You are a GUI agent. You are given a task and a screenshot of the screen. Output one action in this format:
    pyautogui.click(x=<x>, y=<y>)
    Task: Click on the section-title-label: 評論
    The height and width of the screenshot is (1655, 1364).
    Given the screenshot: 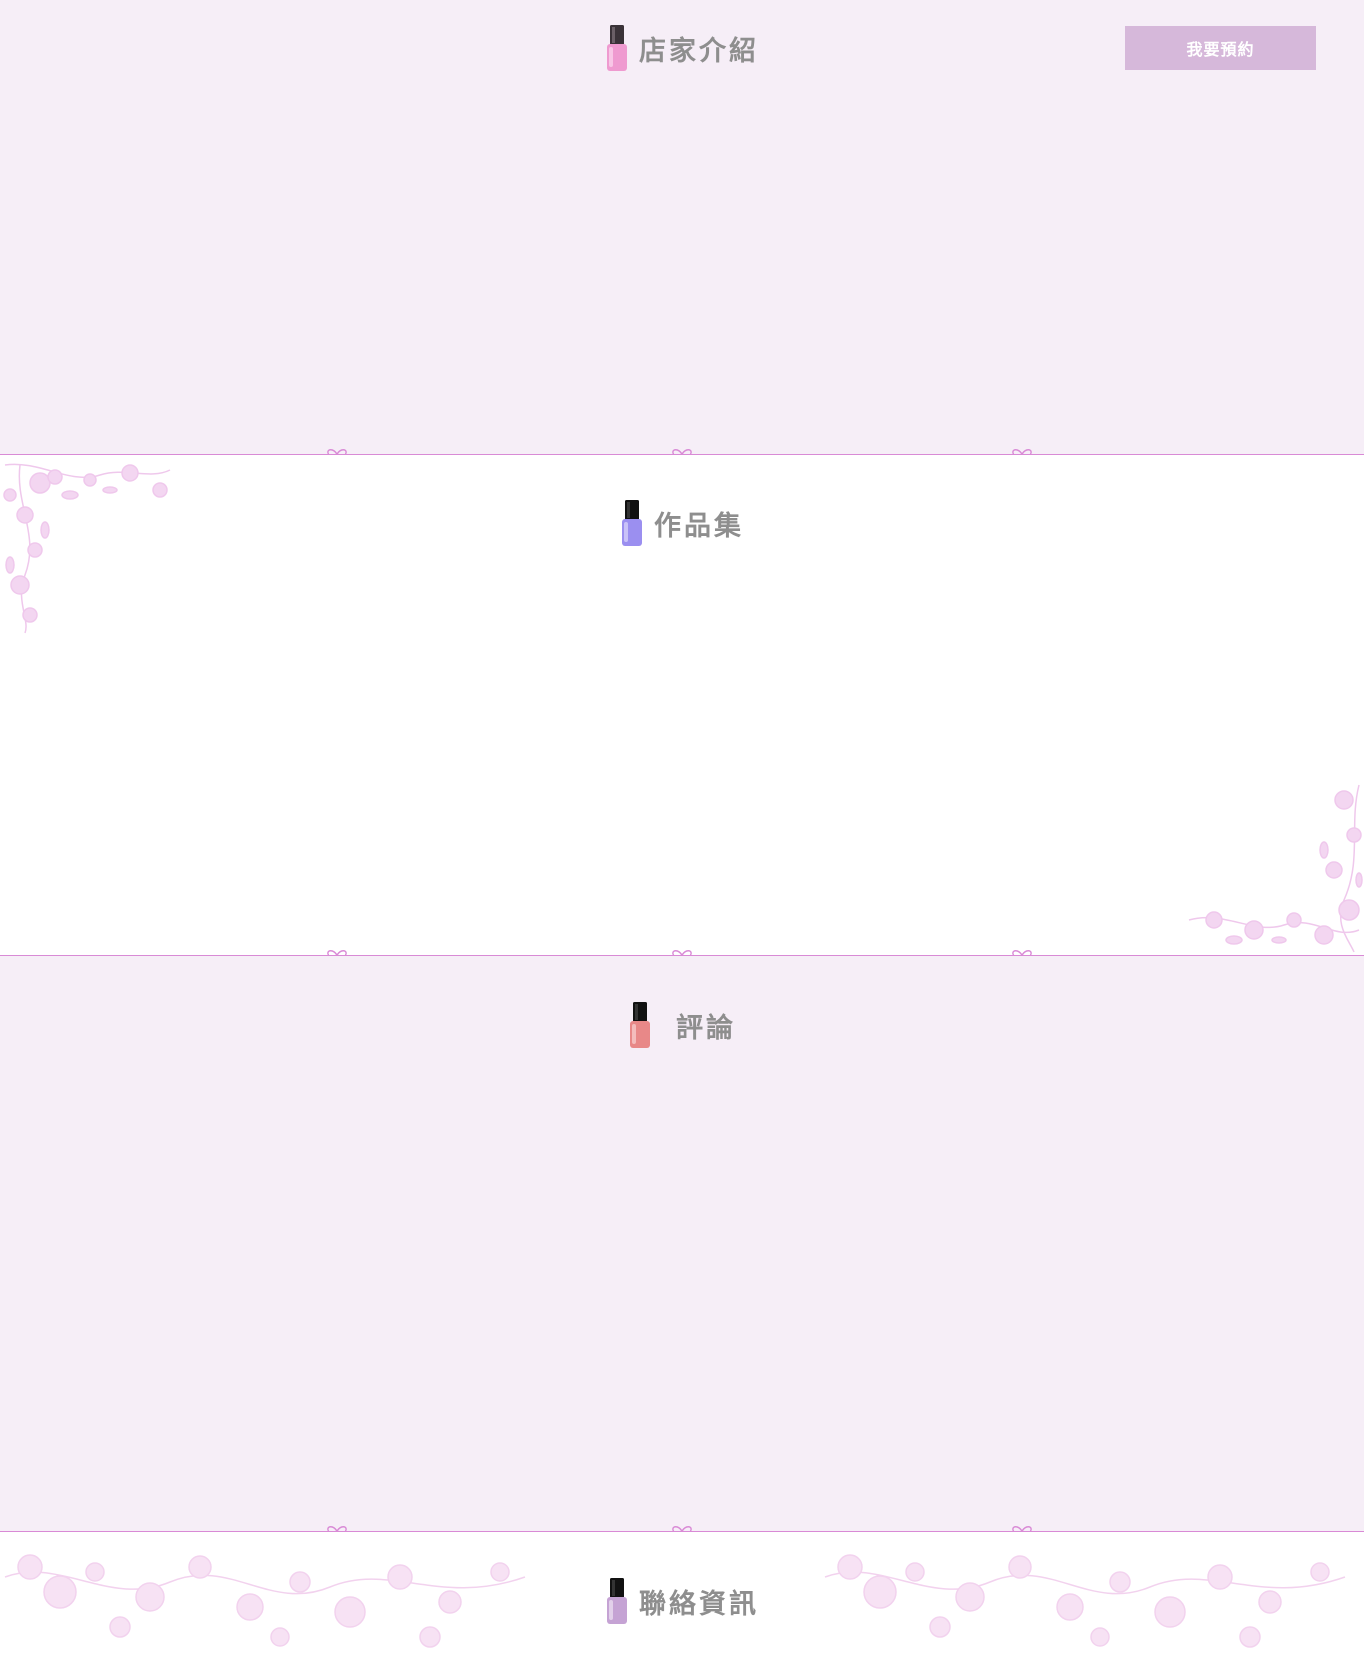 What is the action you would take?
    pyautogui.click(x=706, y=1028)
    